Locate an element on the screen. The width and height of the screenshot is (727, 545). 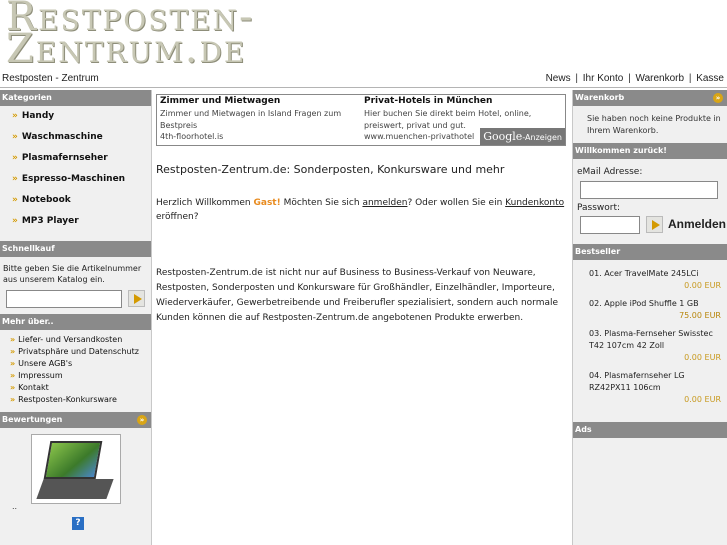
quickbuy-header: Schnellkauf is located at coordinates (75, 249).